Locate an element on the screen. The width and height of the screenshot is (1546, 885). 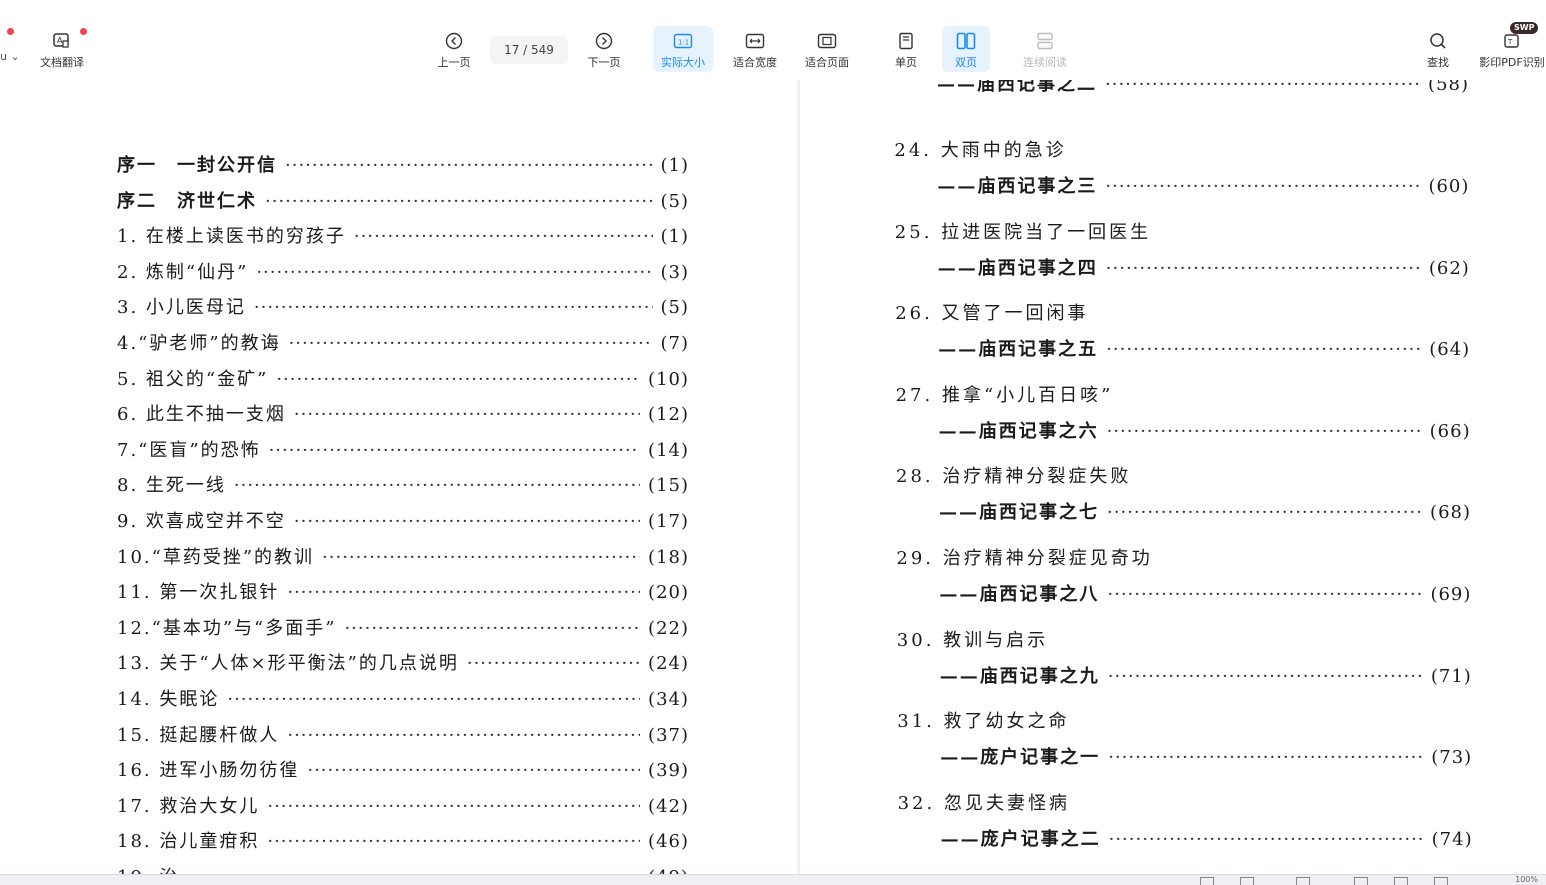
toc-entry-page: (60) is located at coordinates (1449, 186).